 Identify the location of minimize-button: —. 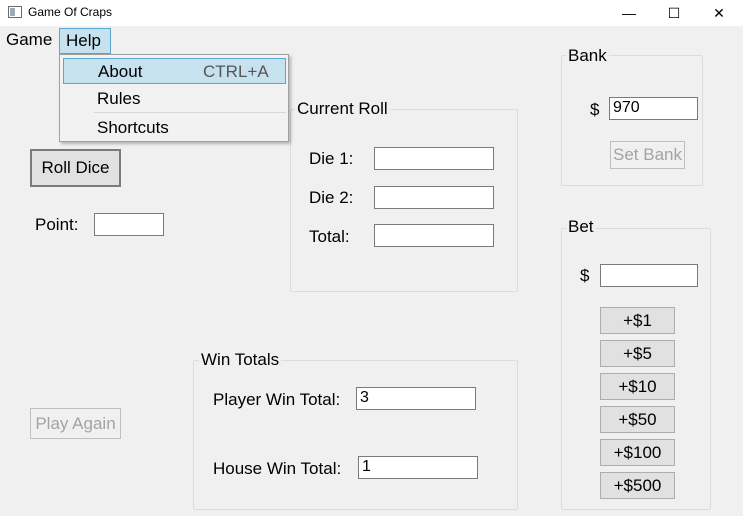
(629, 13).